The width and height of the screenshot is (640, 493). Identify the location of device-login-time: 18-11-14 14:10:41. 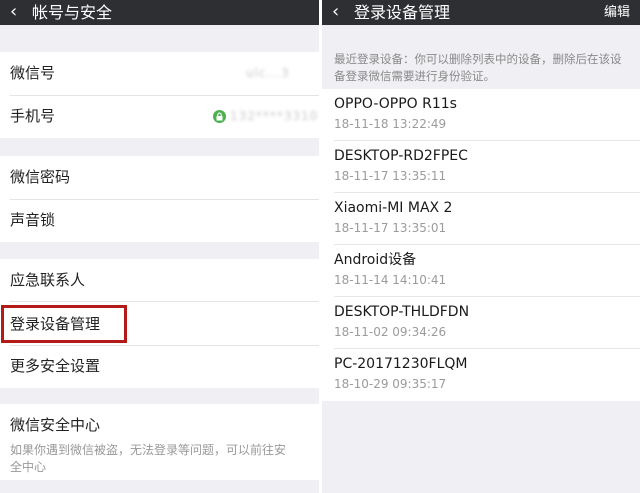
(390, 280).